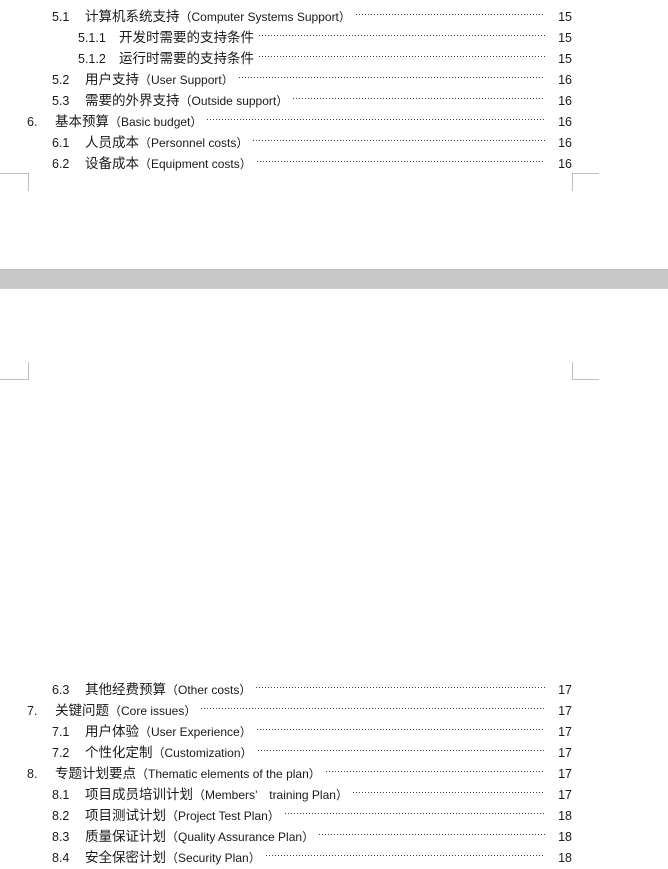 The height and width of the screenshot is (869, 668). I want to click on toc-entry-title-cn: 质量保证计划, so click(125, 836).